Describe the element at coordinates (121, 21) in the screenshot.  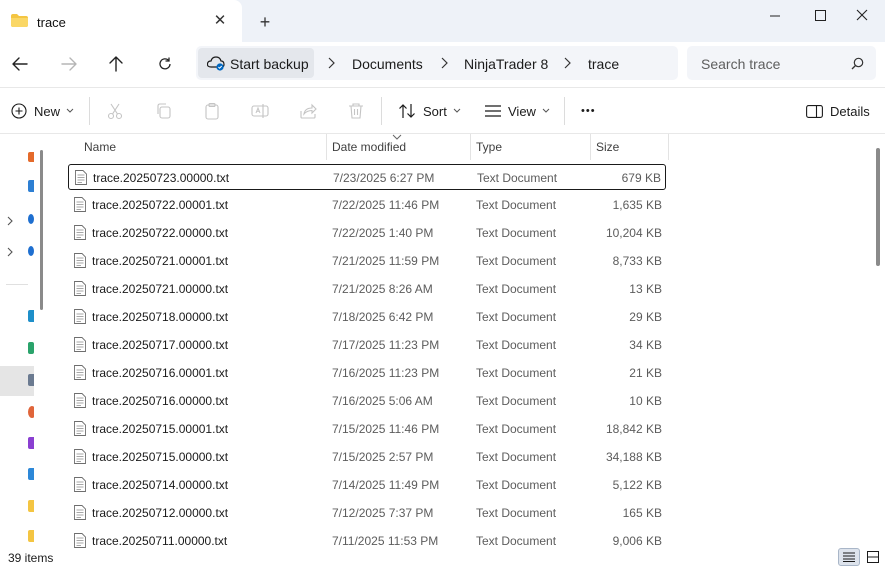
I see `tab-trace: trace ✕` at that location.